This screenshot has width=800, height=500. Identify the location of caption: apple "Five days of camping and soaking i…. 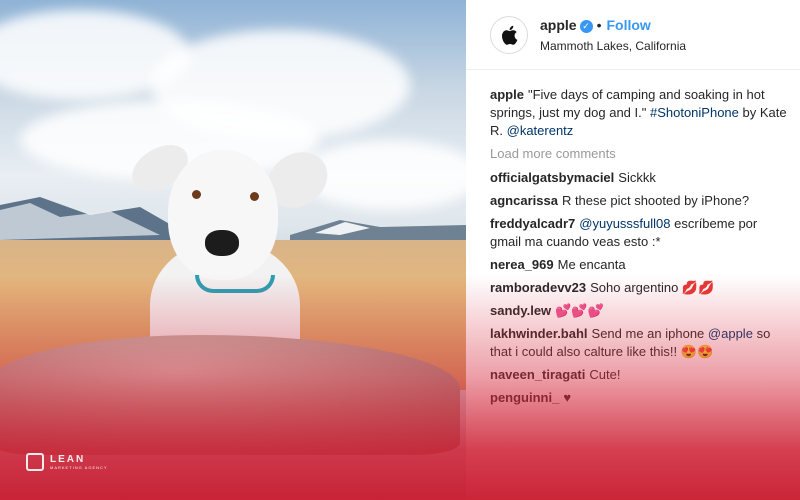
(640, 113).